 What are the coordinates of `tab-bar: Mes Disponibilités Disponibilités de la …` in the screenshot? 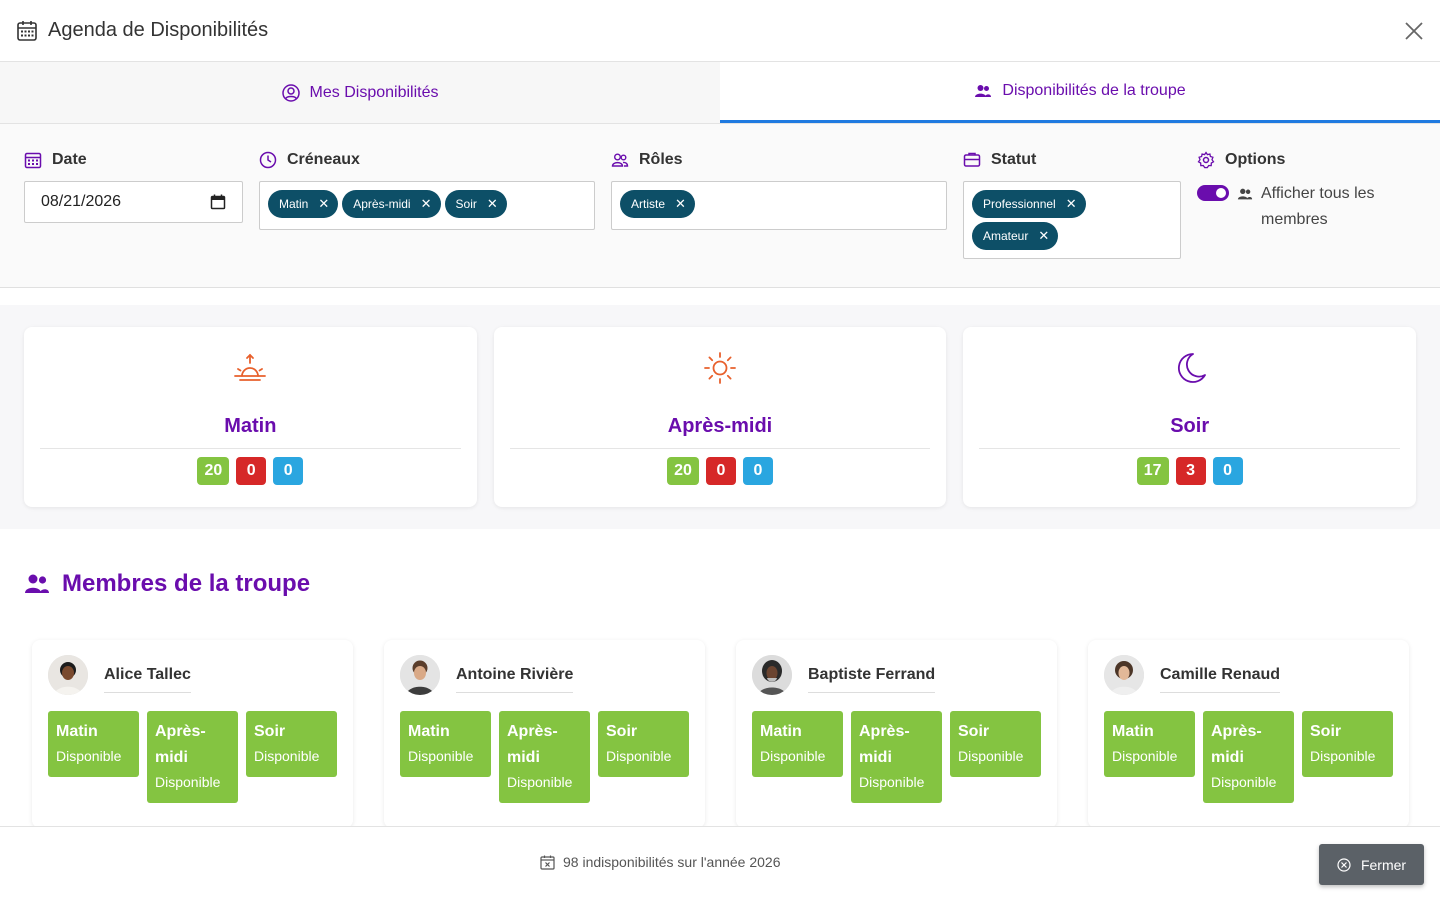 It's located at (720, 93).